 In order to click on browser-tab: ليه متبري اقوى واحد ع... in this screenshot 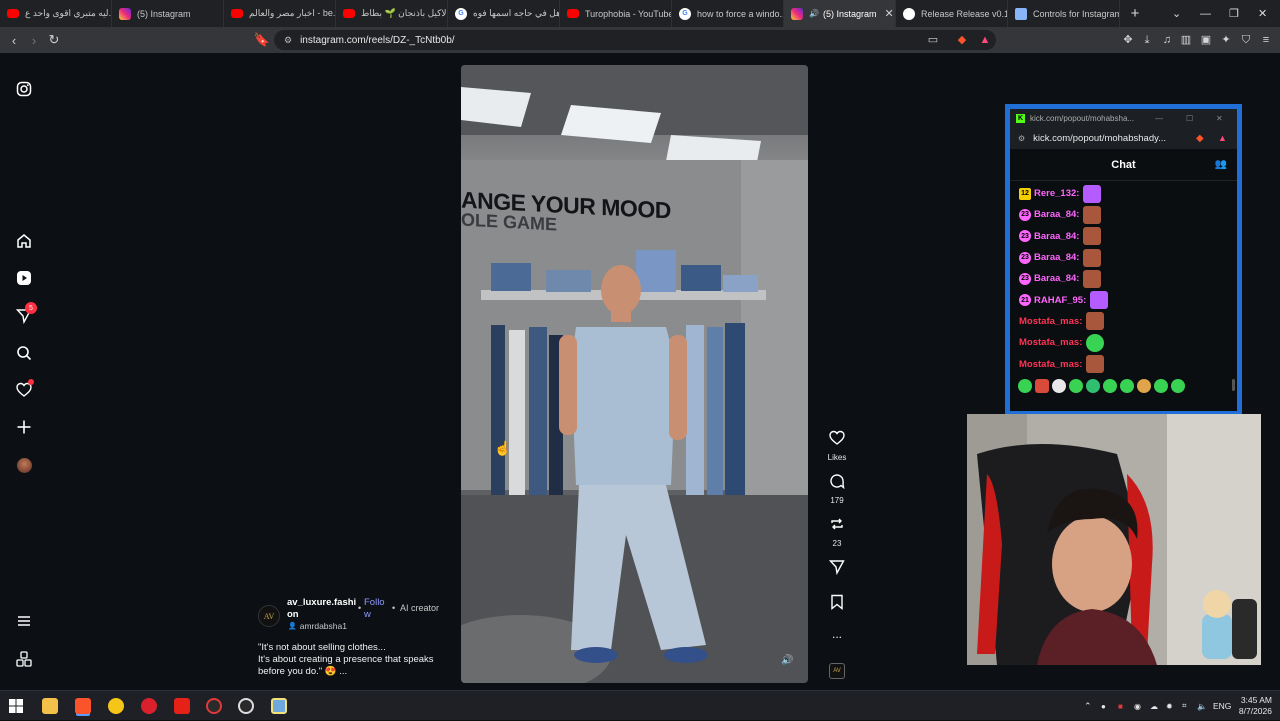, I will do `click(56, 13)`.